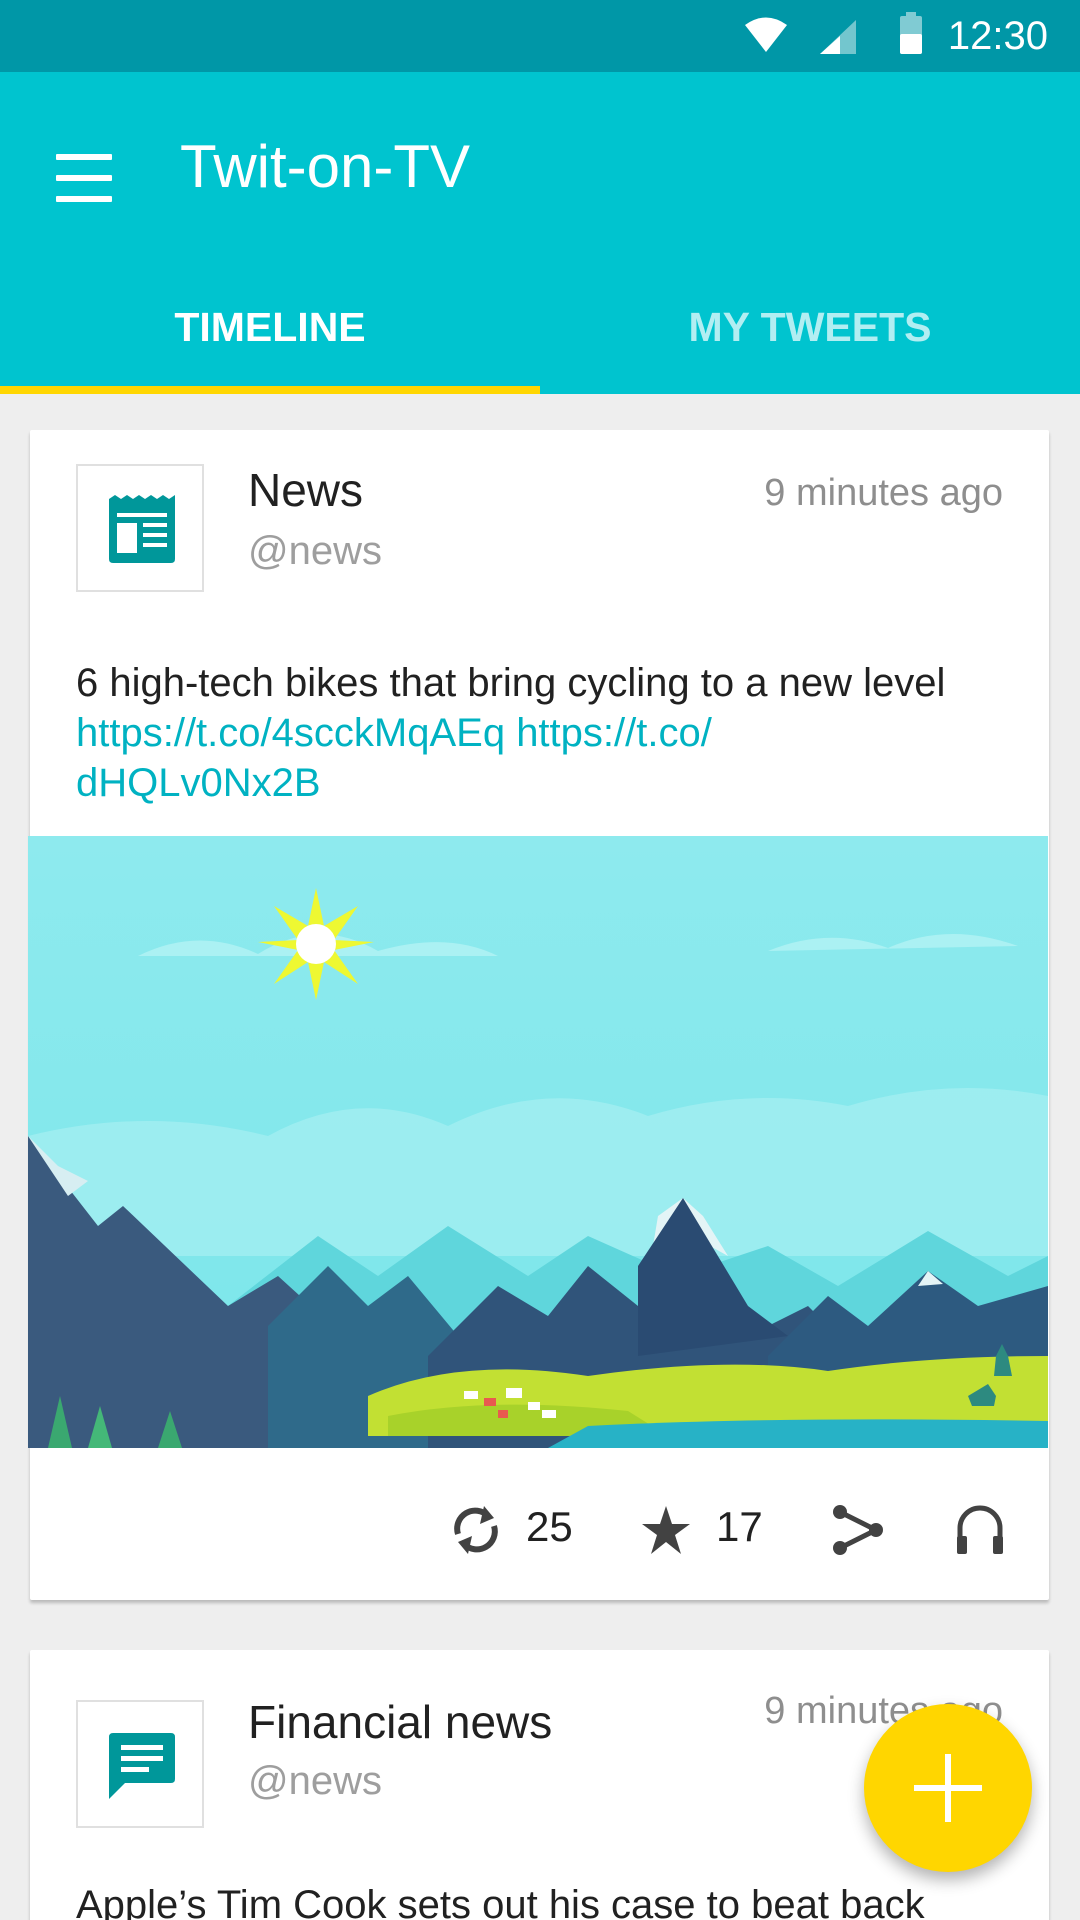  What do you see at coordinates (614, 733) in the screenshot?
I see `tweet-link: https://t.co/` at bounding box center [614, 733].